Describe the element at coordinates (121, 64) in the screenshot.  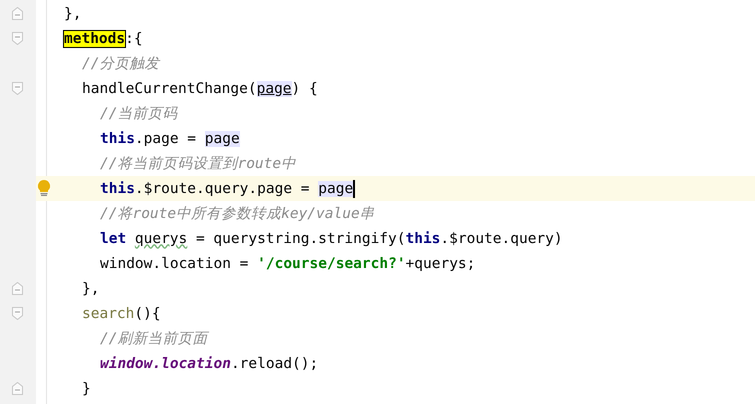
I see `code-comment: //分页触发` at that location.